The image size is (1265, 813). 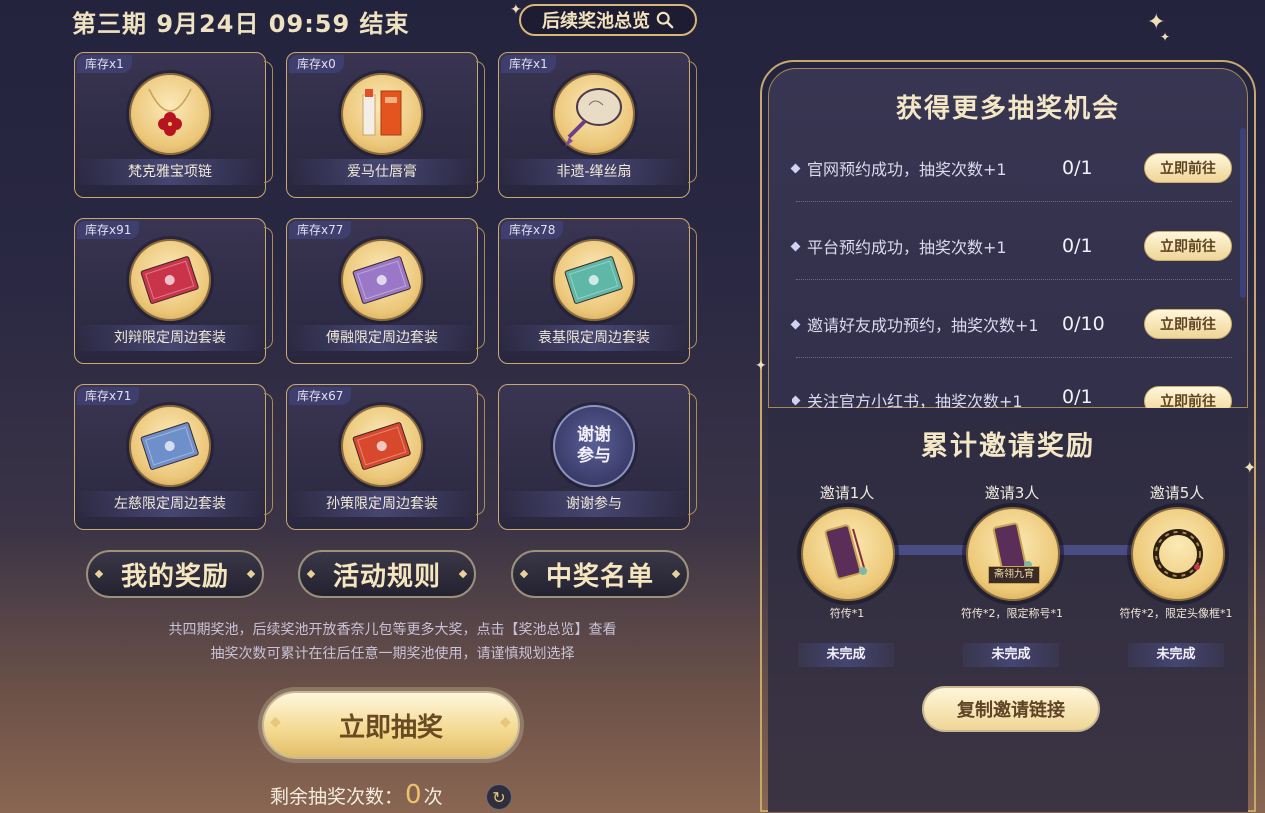 I want to click on task-row: 邀请好友成功预约，抽奖次数+1 0/10 立即前往, so click(x=1011, y=324).